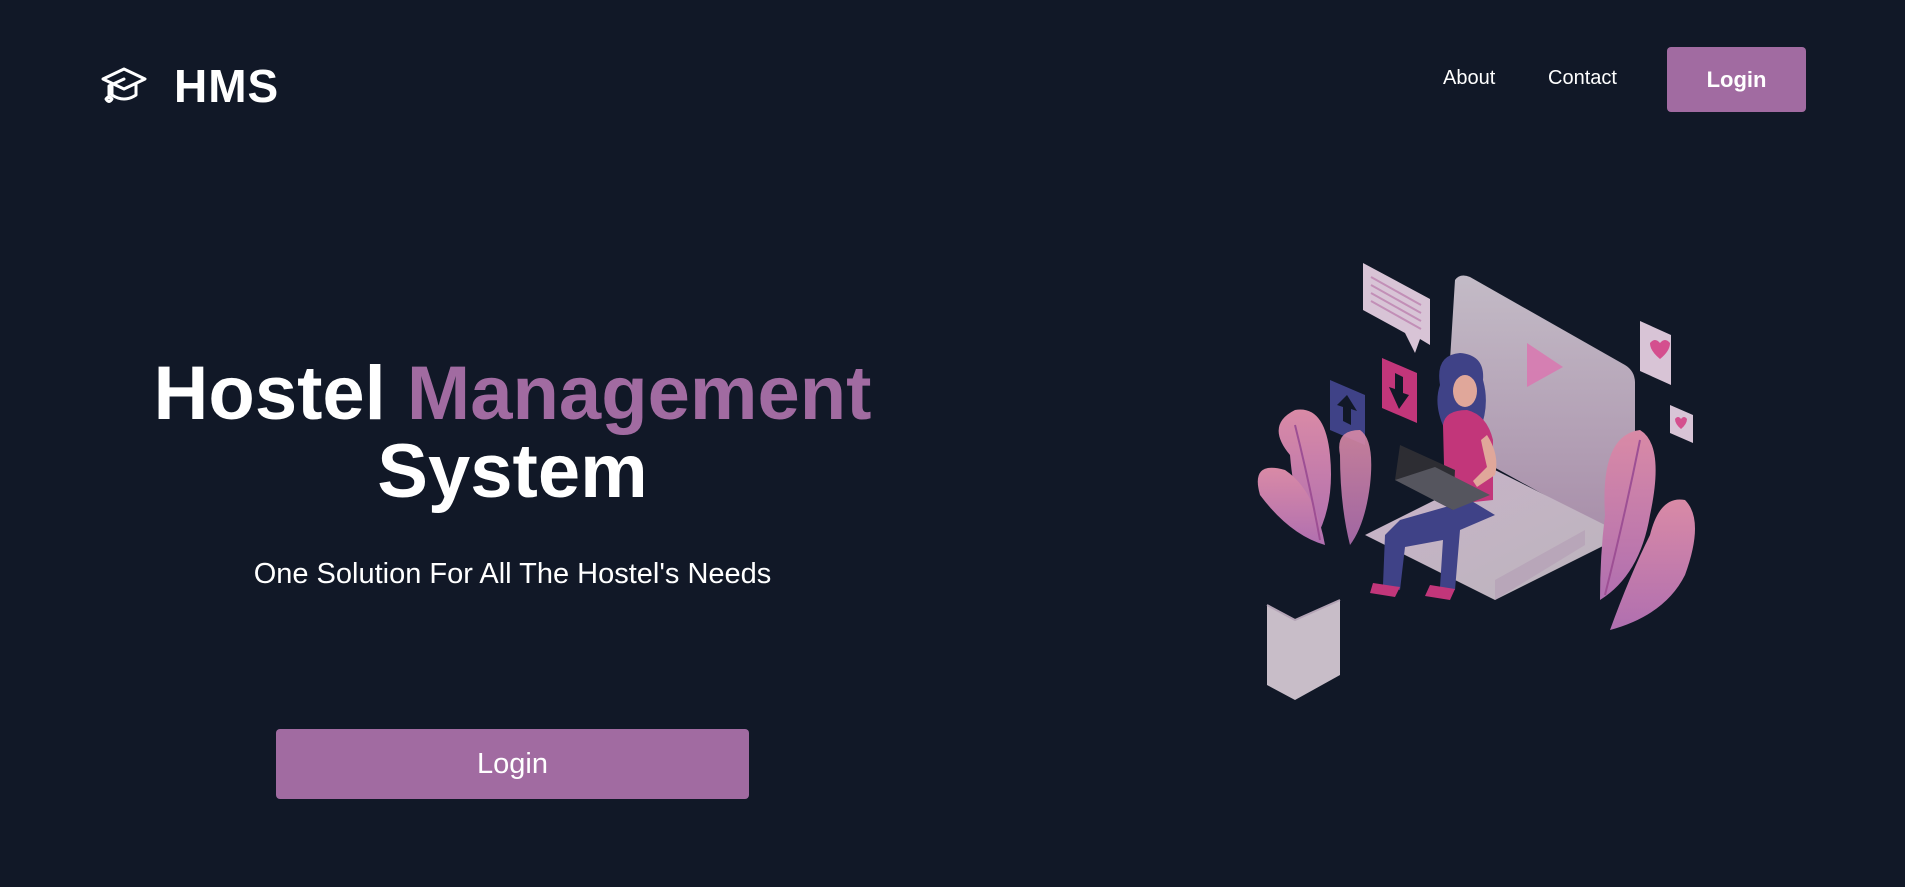  I want to click on brand-name: HMS, so click(227, 86).